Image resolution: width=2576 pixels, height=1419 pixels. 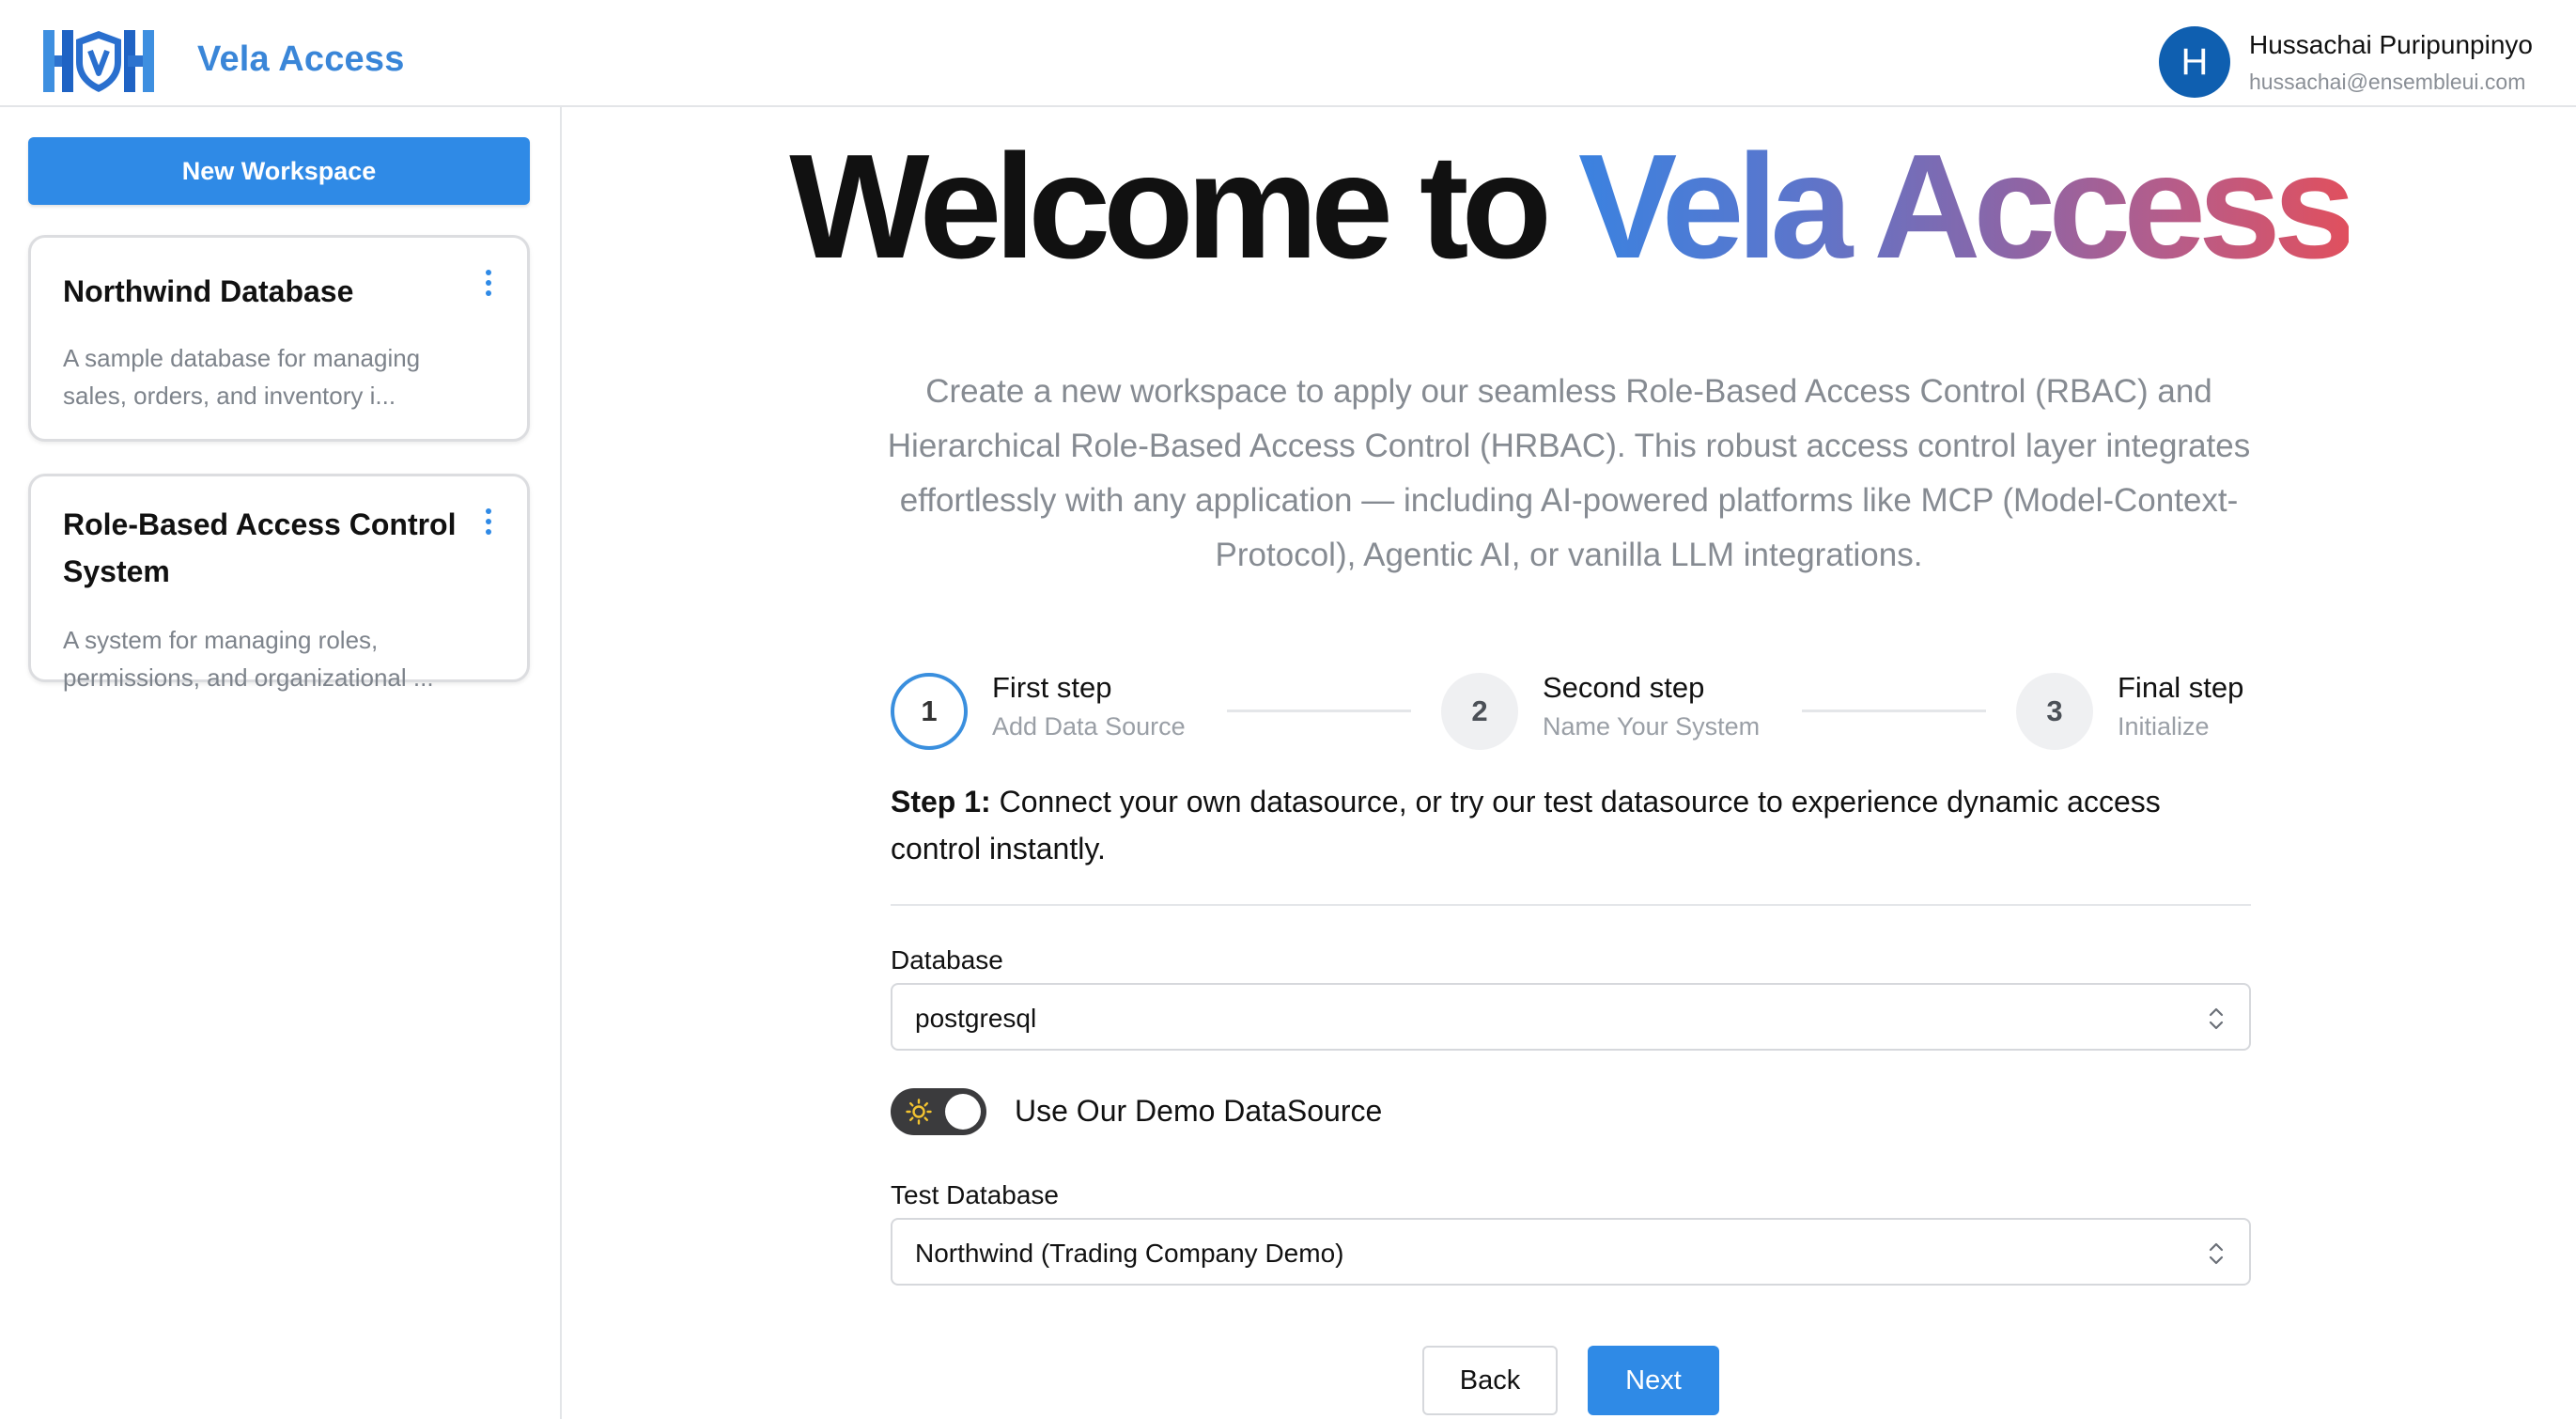 What do you see at coordinates (1571, 1017) in the screenshot?
I see `database-select: postgresql` at bounding box center [1571, 1017].